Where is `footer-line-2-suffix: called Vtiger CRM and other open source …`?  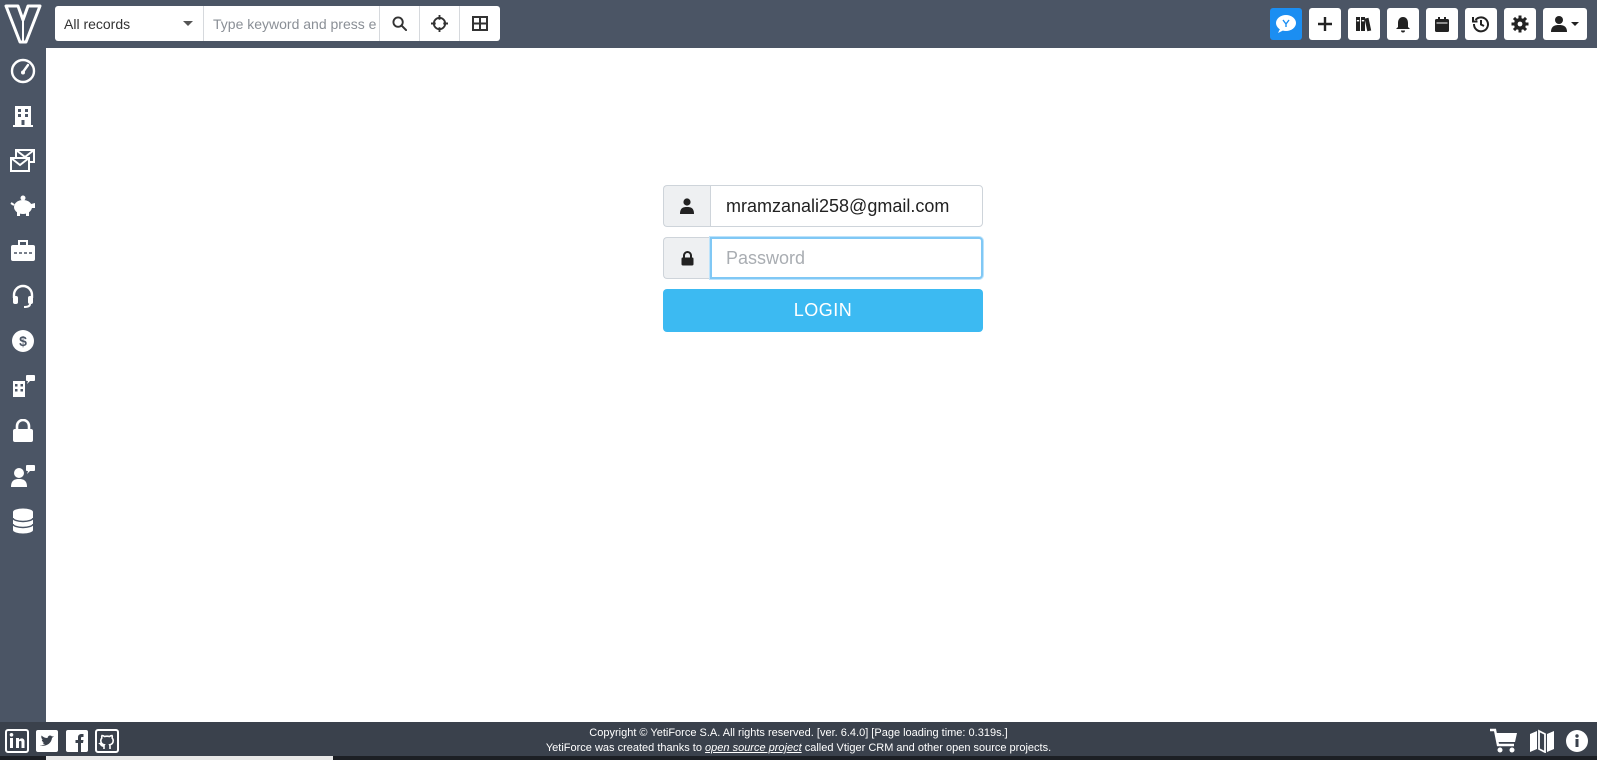
footer-line-2-suffix: called Vtiger CRM and other open source … is located at coordinates (926, 748).